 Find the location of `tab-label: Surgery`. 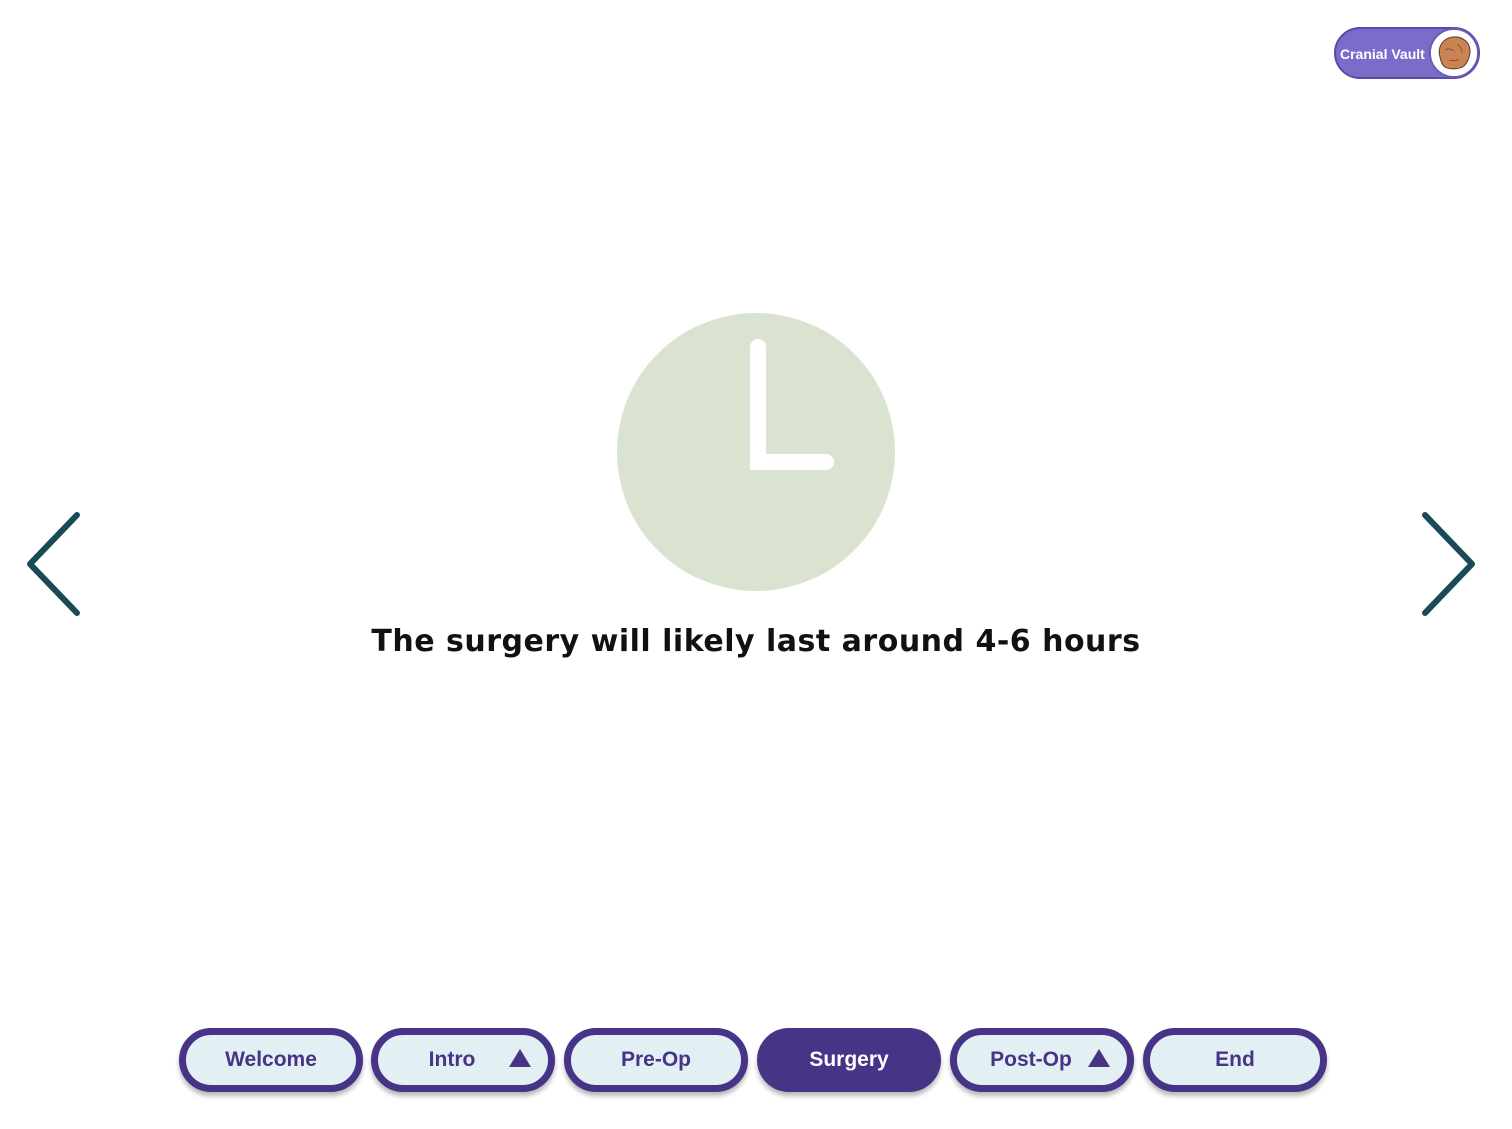

tab-label: Surgery is located at coordinates (849, 1059).